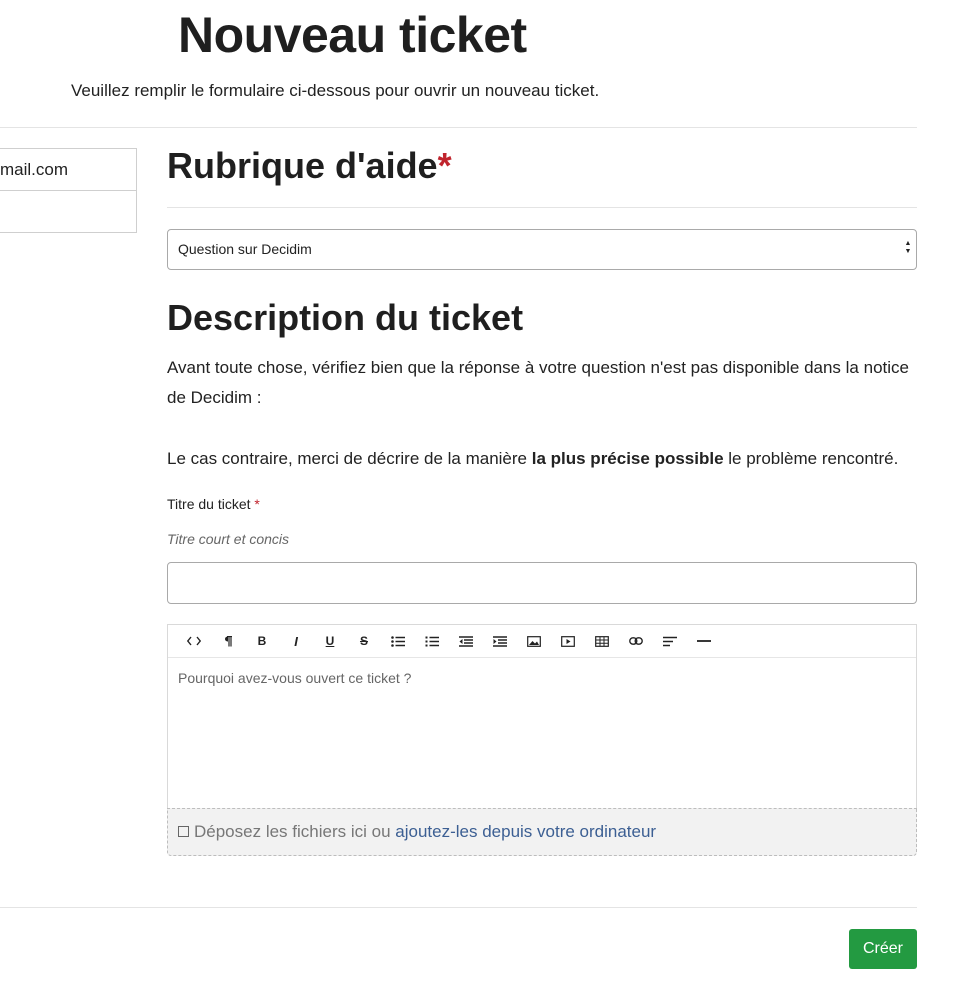 The width and height of the screenshot is (954, 1004). What do you see at coordinates (296, 641) in the screenshot?
I see `italic-icon: I` at bounding box center [296, 641].